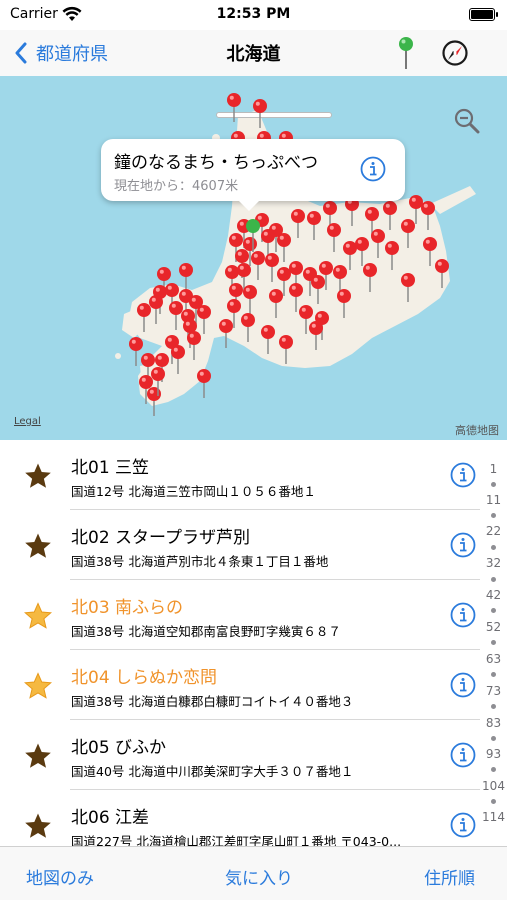 Image resolution: width=507 pixels, height=900 pixels. I want to click on station-name: 北01 三笠, so click(110, 468).